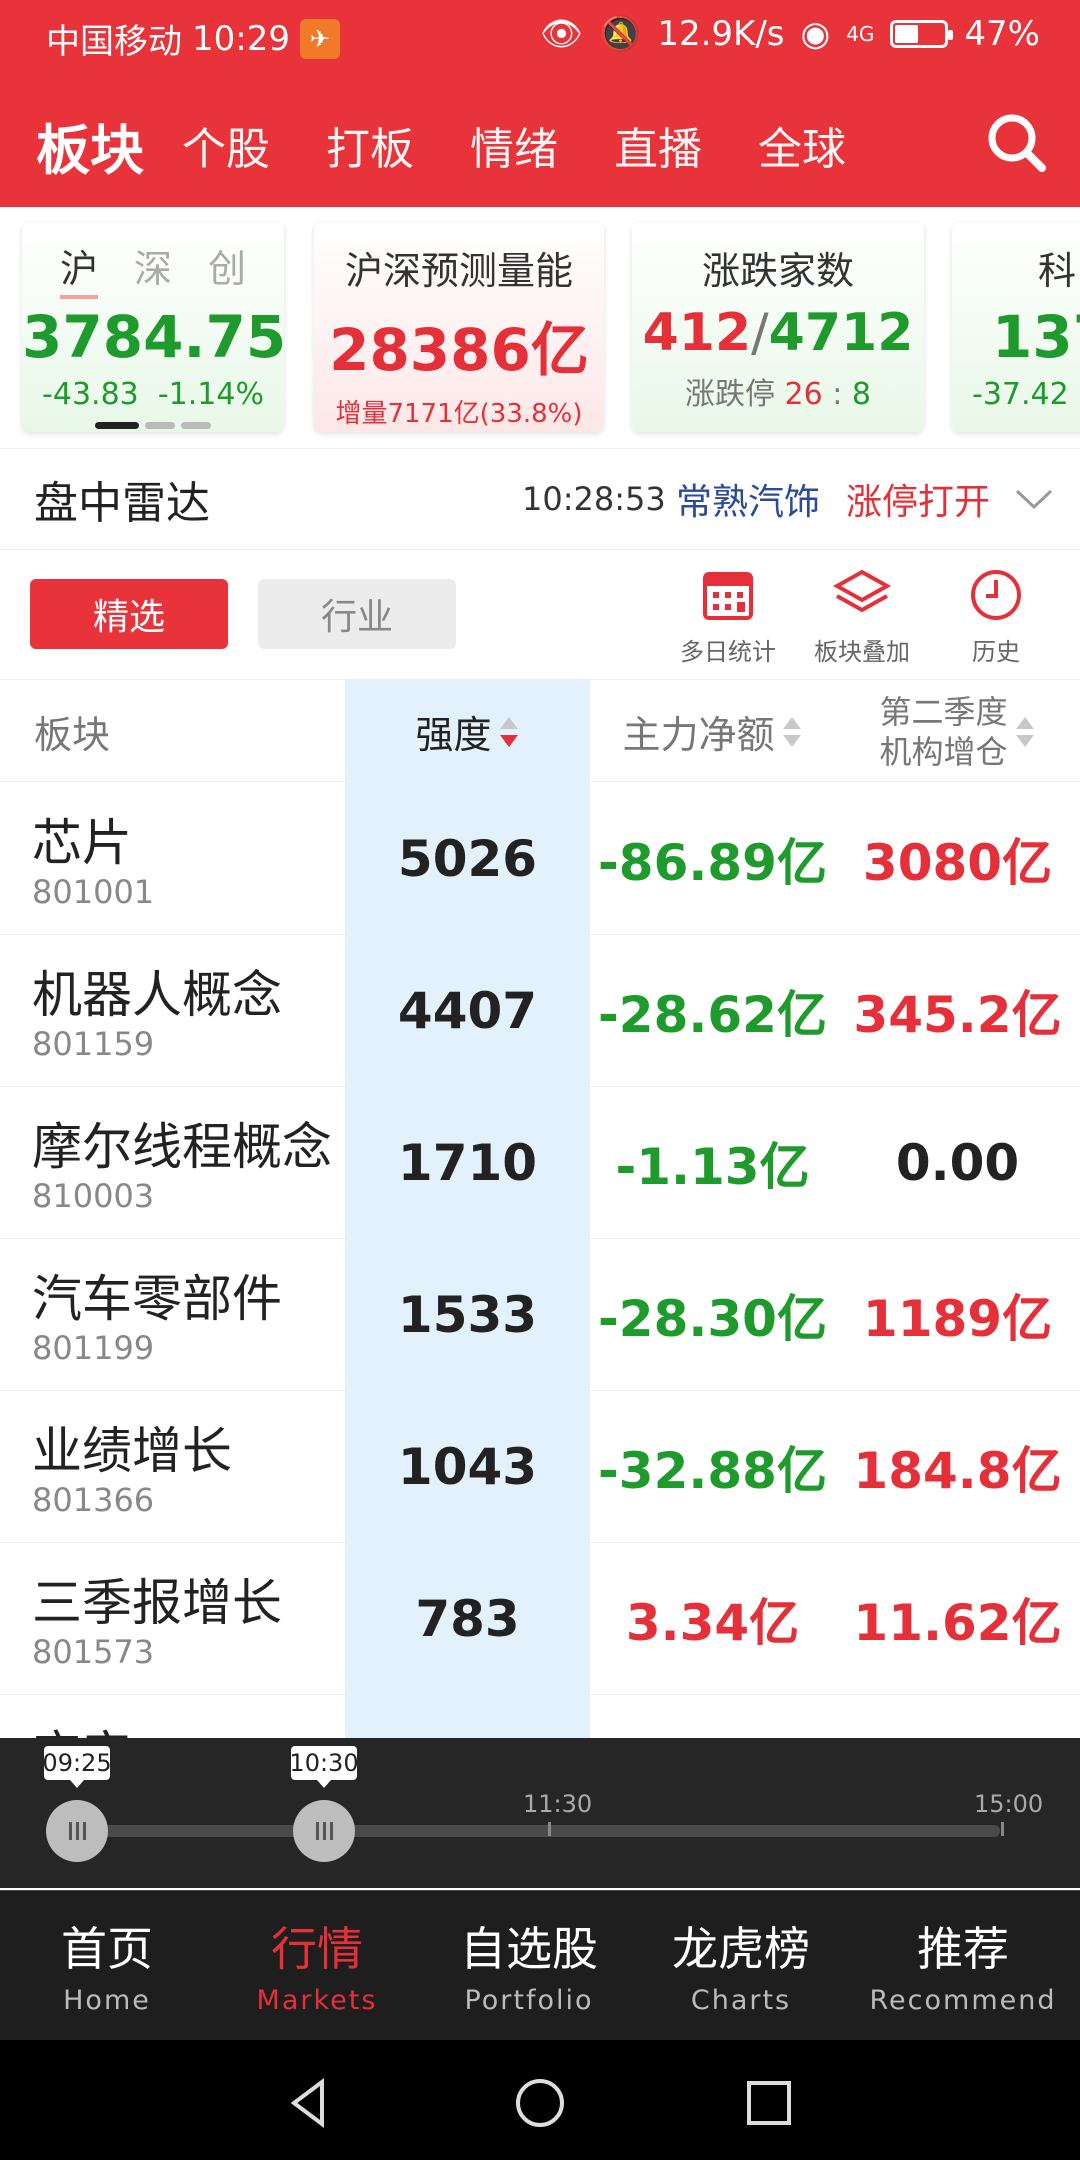  Describe the element at coordinates (957, 1471) in the screenshot. I see `inst-increase-value: 184.8亿` at that location.